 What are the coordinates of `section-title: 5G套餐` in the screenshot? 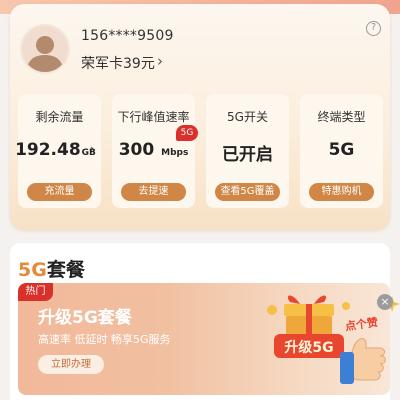 It's located at (51, 268).